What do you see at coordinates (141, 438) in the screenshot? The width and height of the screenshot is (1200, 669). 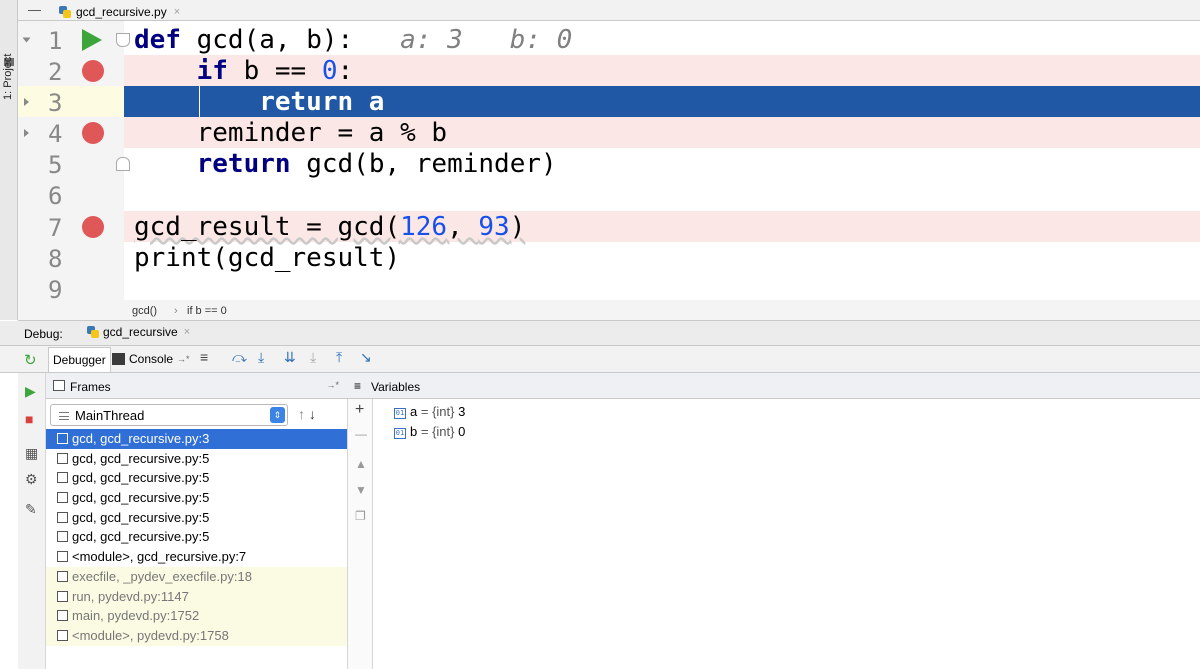 I see `frame-label: gcd, gcd_recursive.py:3` at bounding box center [141, 438].